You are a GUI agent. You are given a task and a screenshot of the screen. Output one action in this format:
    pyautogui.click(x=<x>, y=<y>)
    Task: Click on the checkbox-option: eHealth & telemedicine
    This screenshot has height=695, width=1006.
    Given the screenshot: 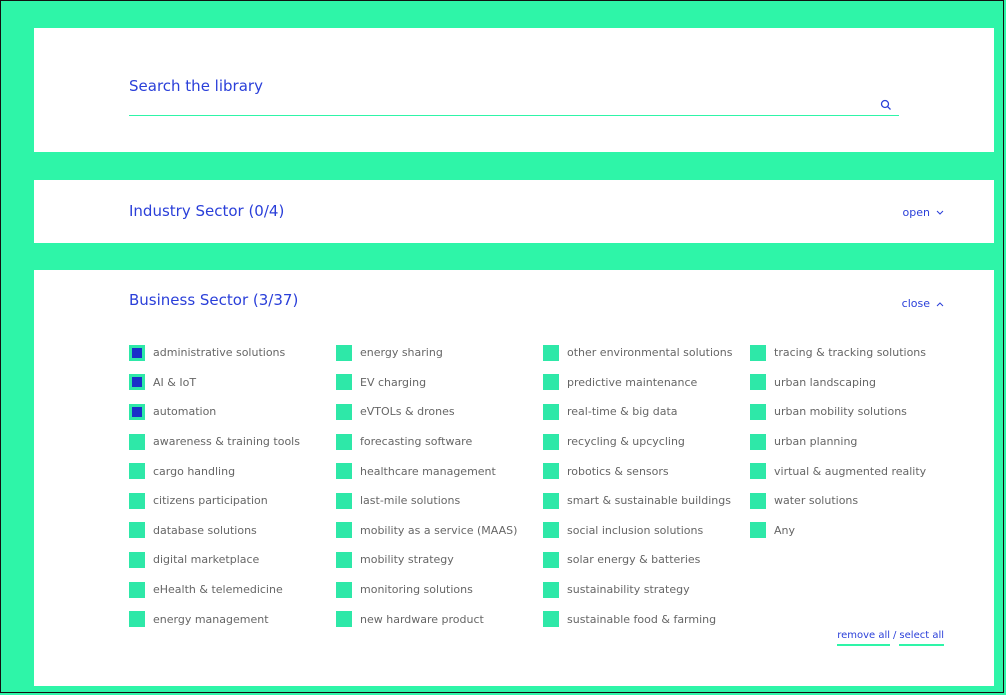 What is the action you would take?
    pyautogui.click(x=232, y=590)
    